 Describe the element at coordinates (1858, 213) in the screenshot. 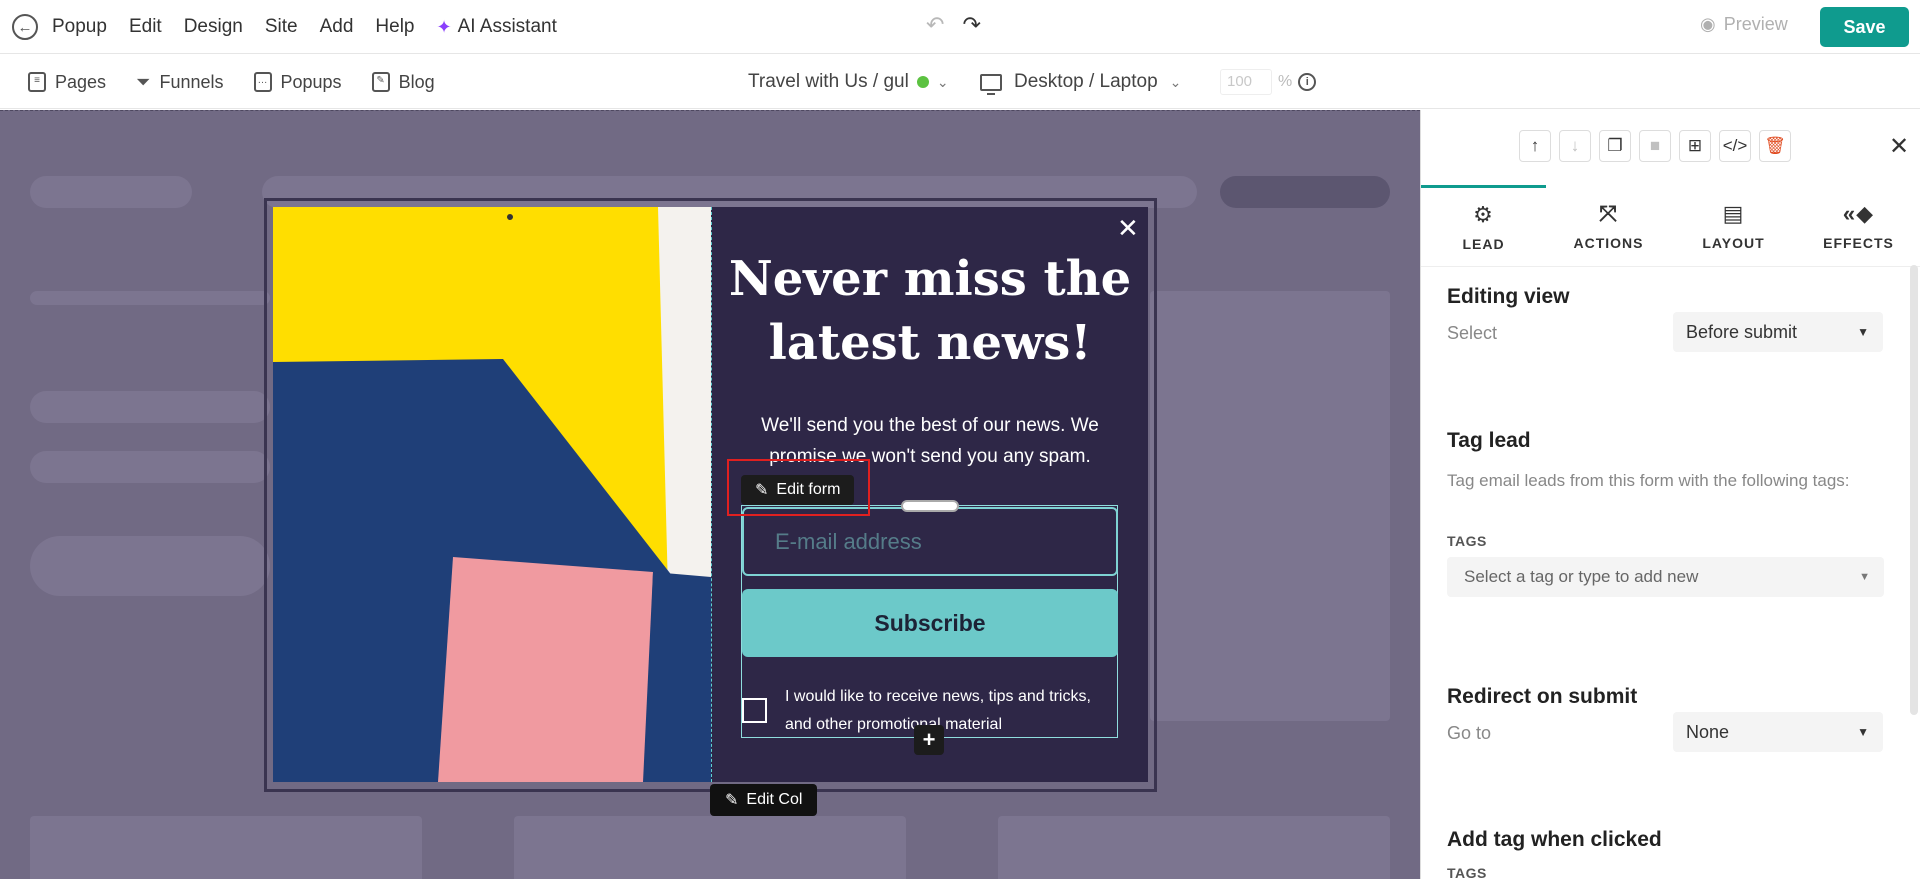

I see `effects-icon: «◆` at that location.